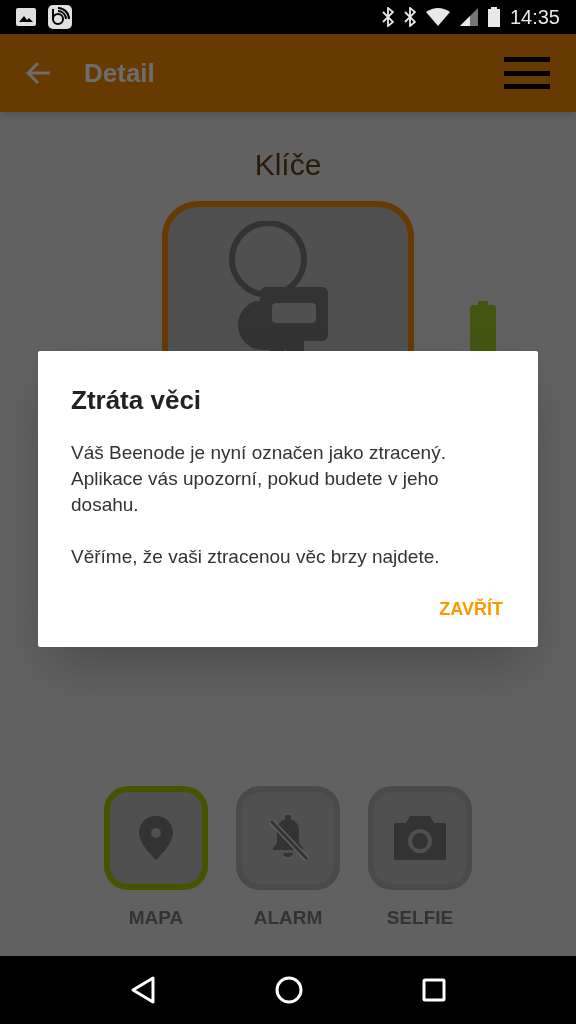  I want to click on dialog-title: Ztráta věci, so click(137, 400).